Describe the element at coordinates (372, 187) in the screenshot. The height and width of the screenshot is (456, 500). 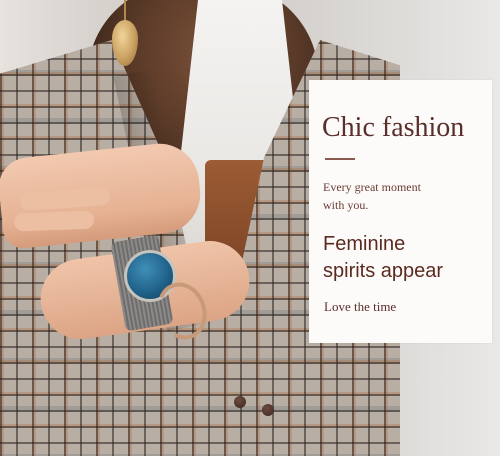
I see `subtitle-line: Every great moment` at that location.